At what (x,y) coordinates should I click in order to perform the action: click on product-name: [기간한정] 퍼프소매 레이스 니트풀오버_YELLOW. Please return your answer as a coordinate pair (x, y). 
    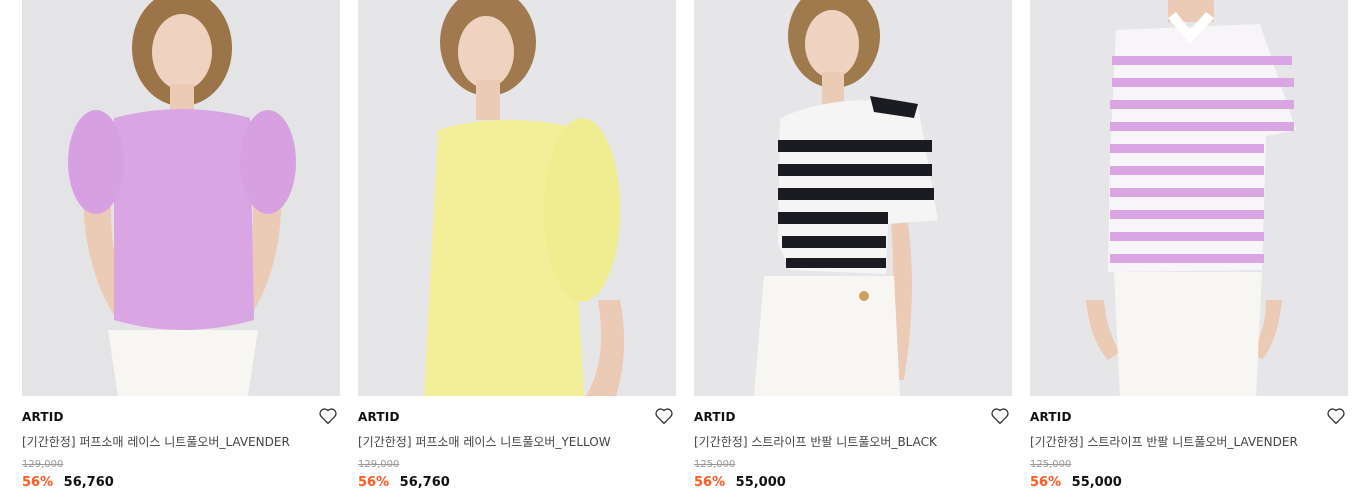
    Looking at the image, I should click on (484, 441).